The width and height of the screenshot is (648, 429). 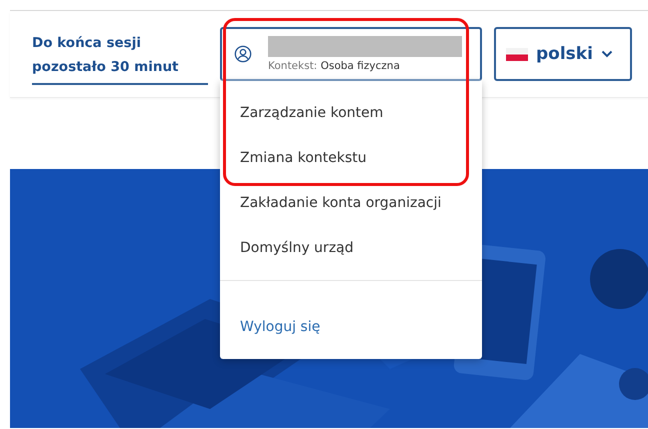 I want to click on menu-item: Domyślny urząd, so click(x=297, y=248).